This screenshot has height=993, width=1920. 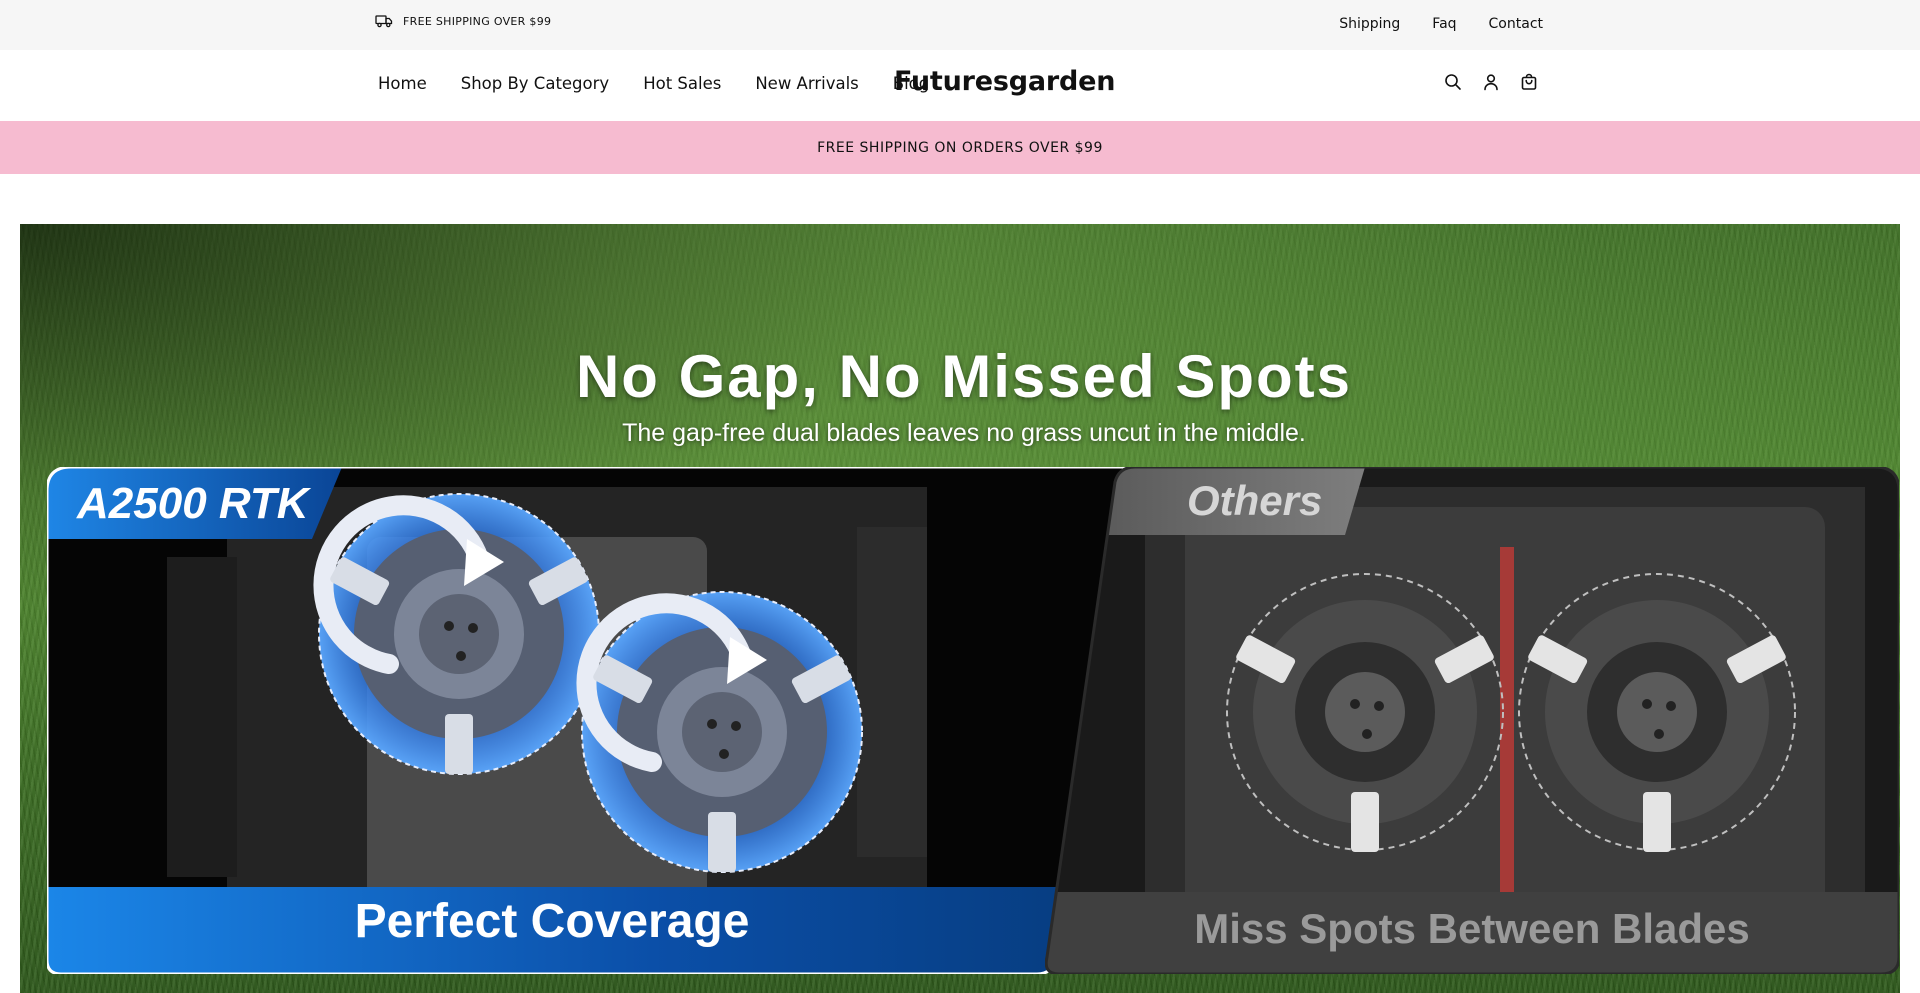 What do you see at coordinates (535, 83) in the screenshot?
I see `nav-shop-by-category: Shop By Category` at bounding box center [535, 83].